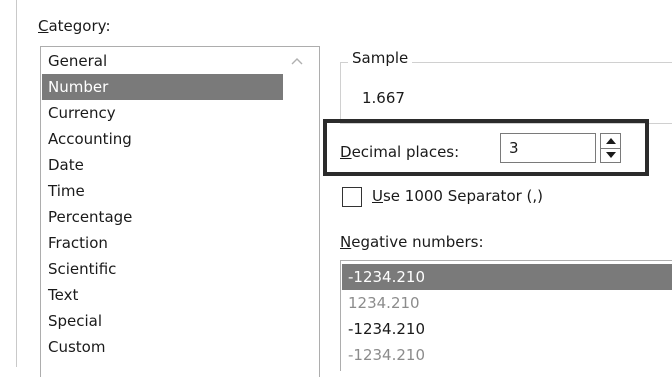  Describe the element at coordinates (162, 139) in the screenshot. I see `category-item-accounting: Accounting` at that location.